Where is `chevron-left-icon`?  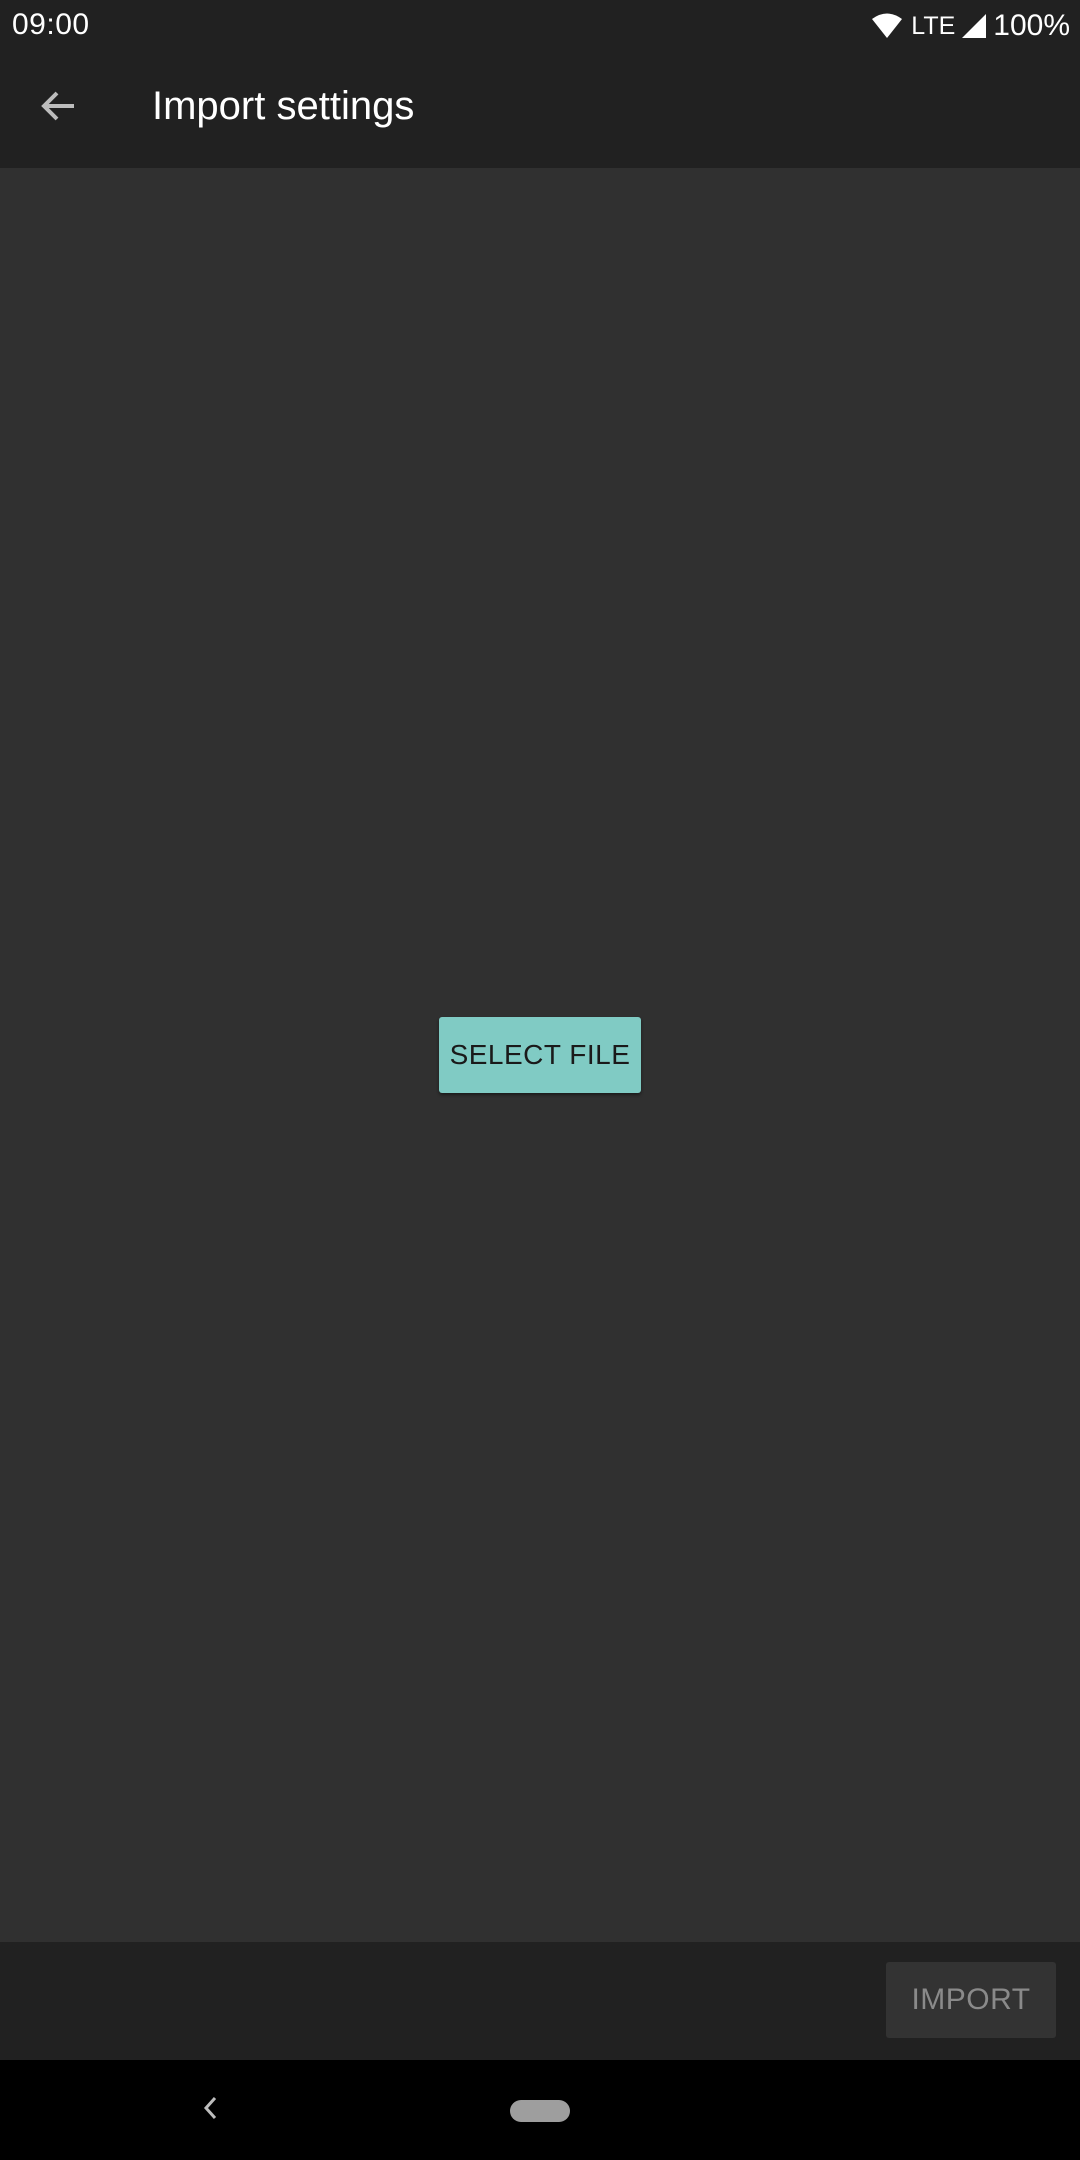 chevron-left-icon is located at coordinates (210, 2110).